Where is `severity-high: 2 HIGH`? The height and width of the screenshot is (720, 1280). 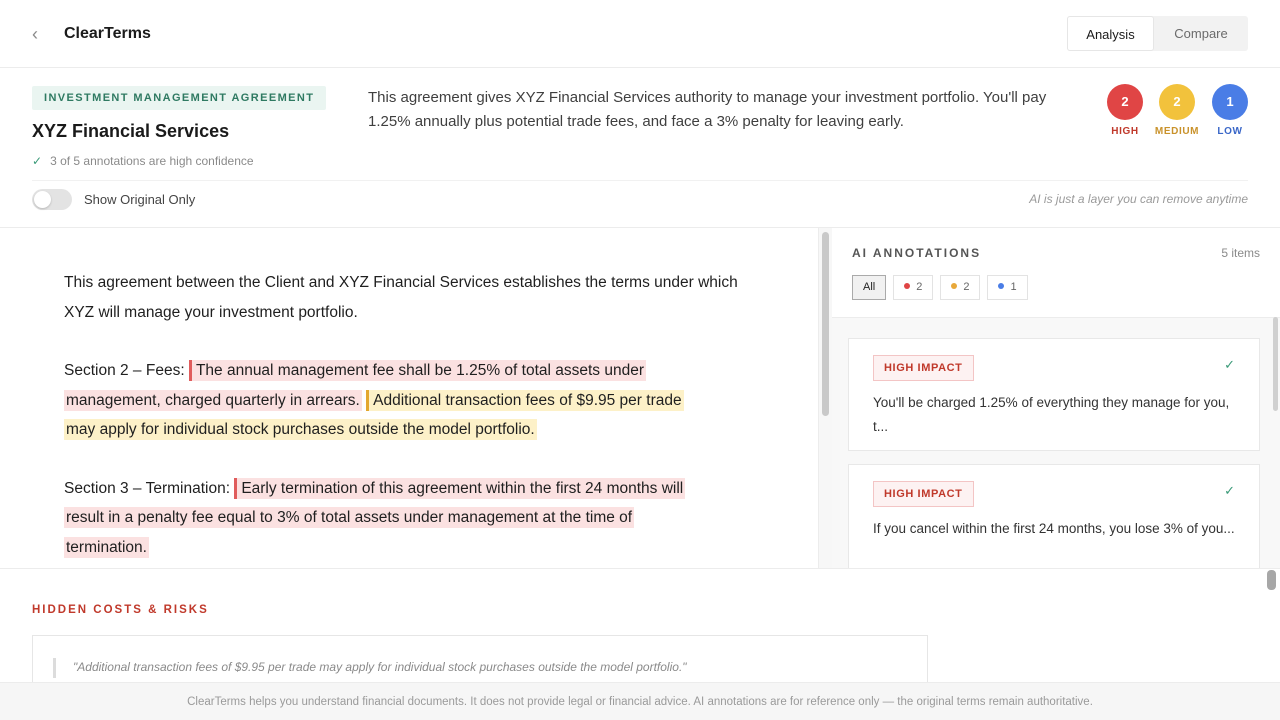
severity-high: 2 HIGH is located at coordinates (1125, 110).